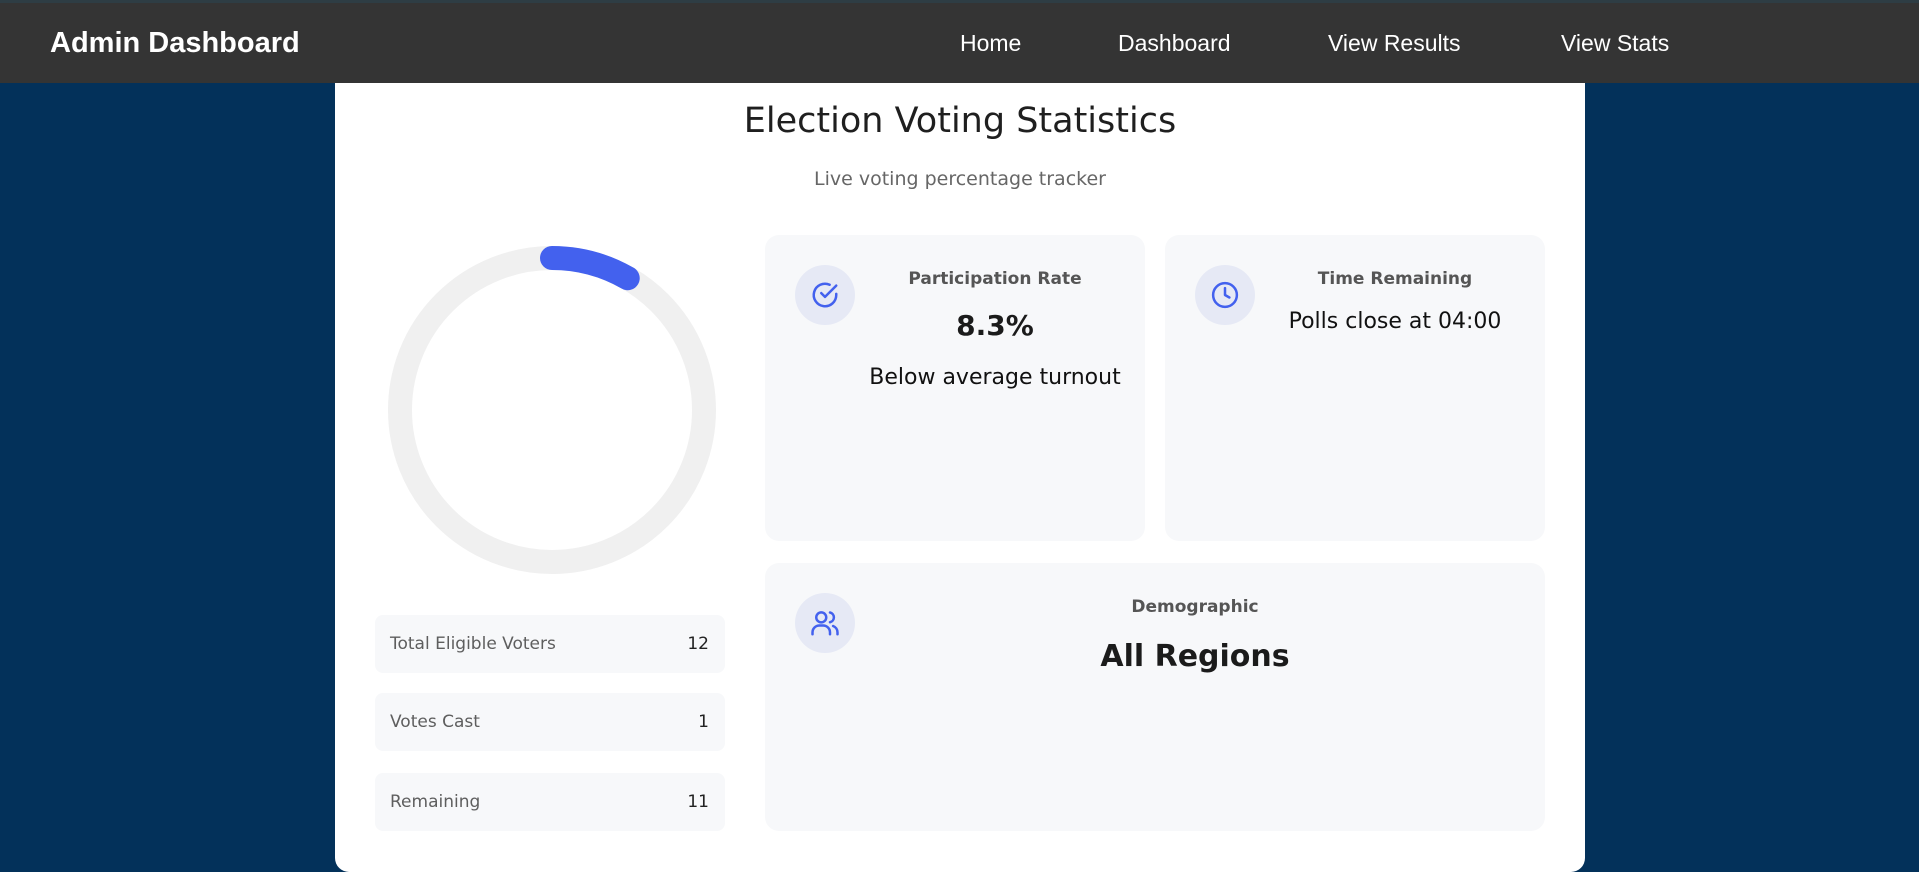  Describe the element at coordinates (1155, 697) in the screenshot. I see `demographic-card: Demographic All Regions` at that location.